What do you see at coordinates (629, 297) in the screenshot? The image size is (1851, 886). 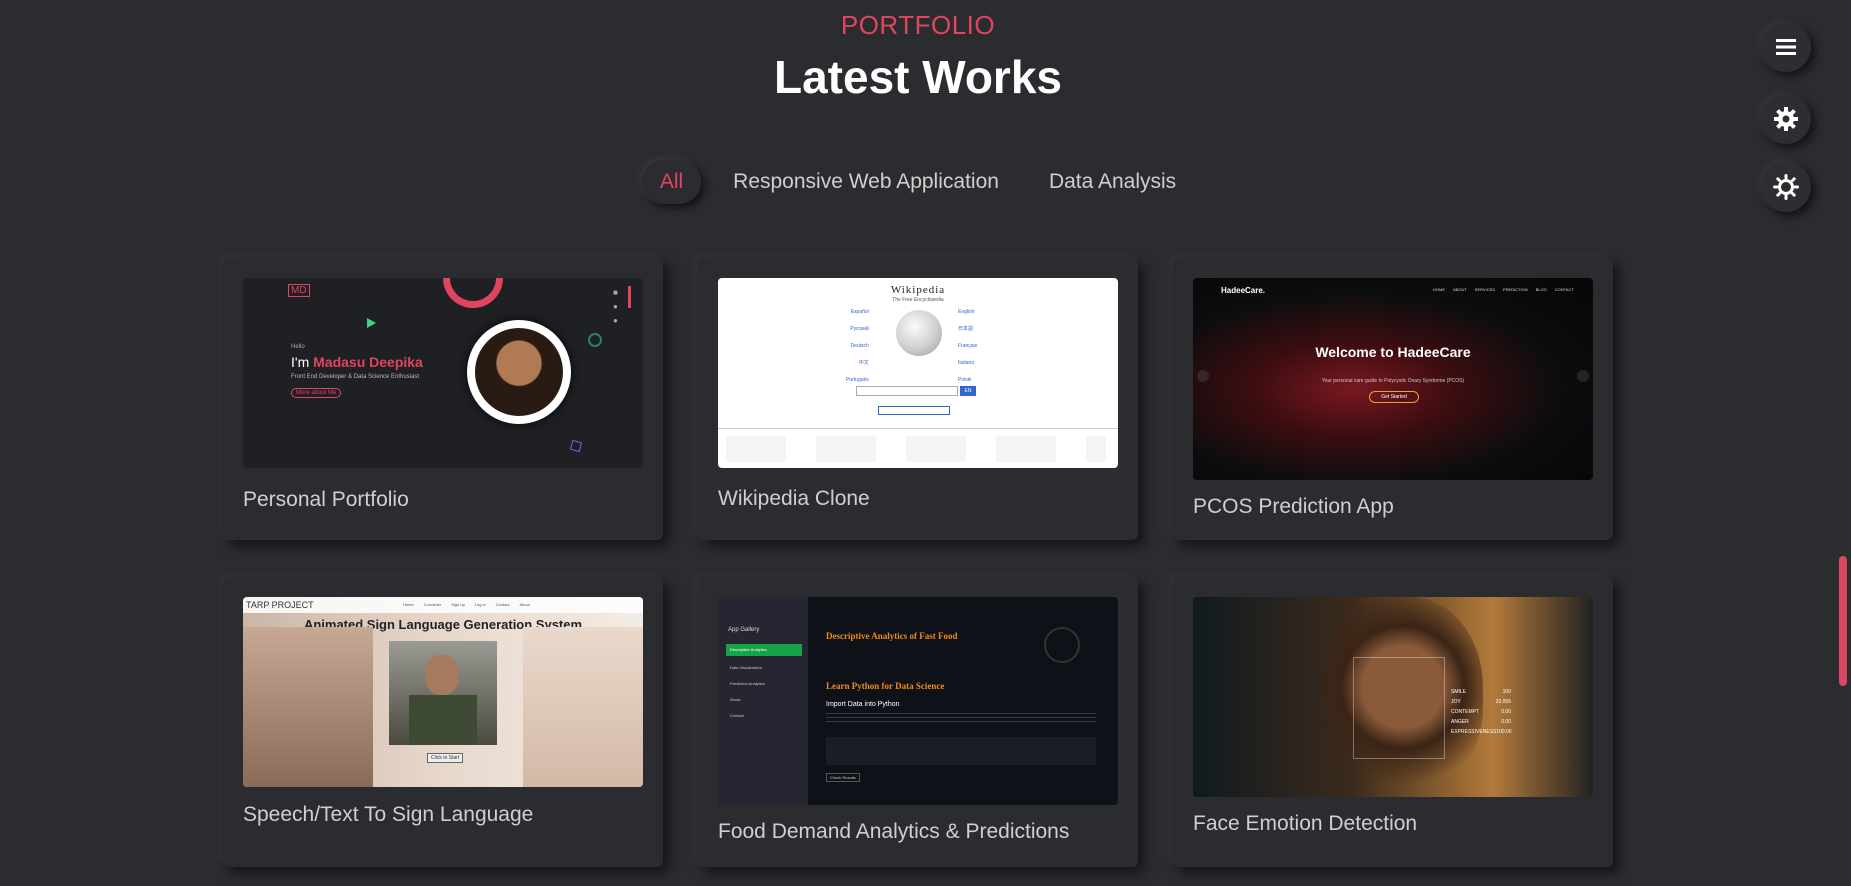 I see `decor-bar` at bounding box center [629, 297].